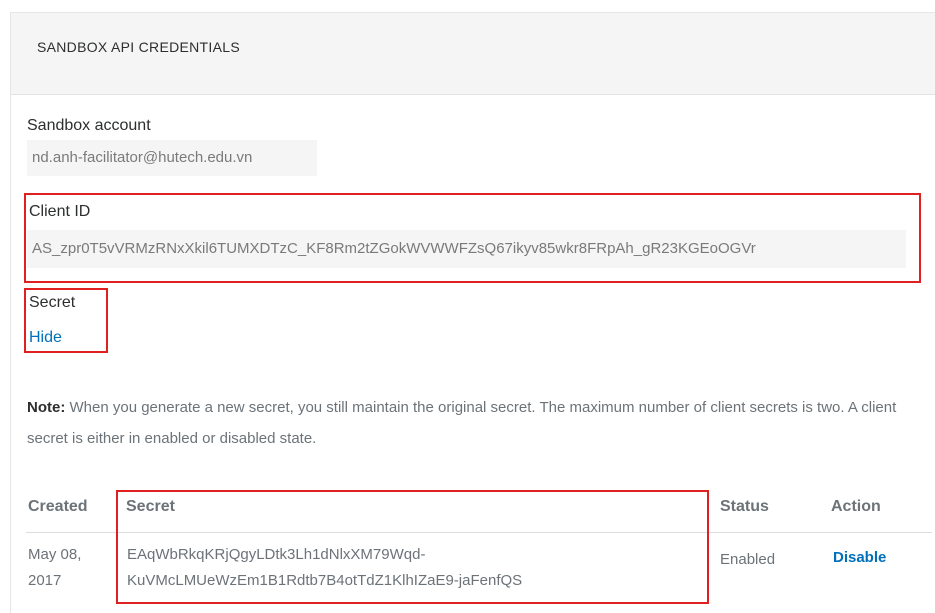  What do you see at coordinates (54, 568) in the screenshot?
I see `created-date: May 08, 2017` at bounding box center [54, 568].